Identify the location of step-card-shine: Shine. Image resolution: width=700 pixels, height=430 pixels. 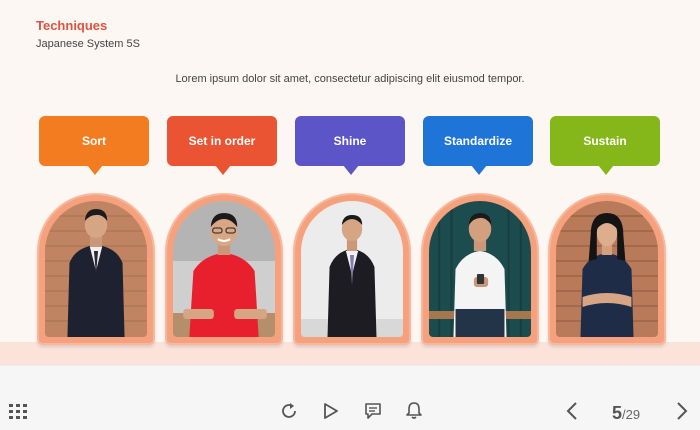
(352, 230).